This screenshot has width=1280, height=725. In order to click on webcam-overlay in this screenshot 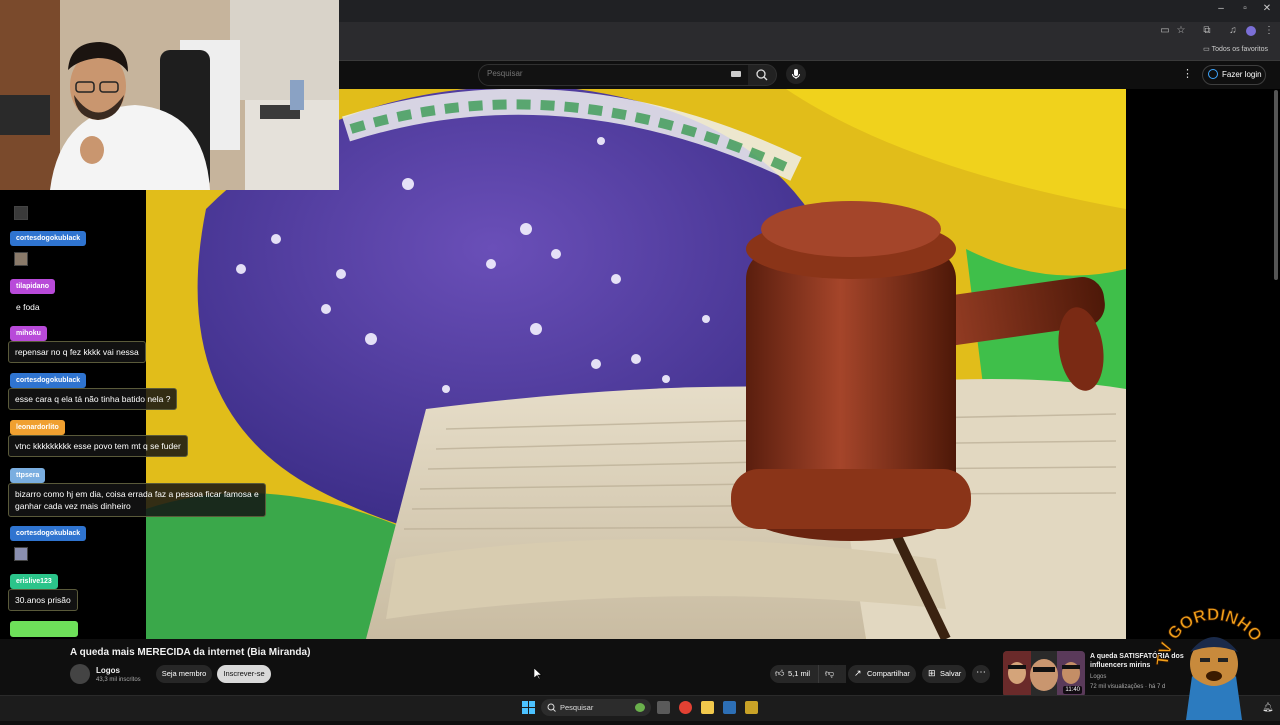, I will do `click(169, 95)`.